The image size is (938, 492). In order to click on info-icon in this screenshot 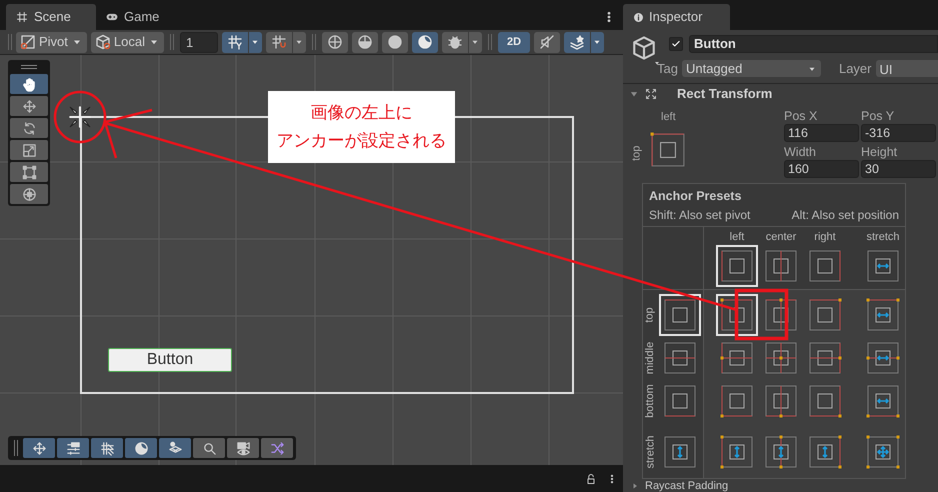, I will do `click(638, 17)`.